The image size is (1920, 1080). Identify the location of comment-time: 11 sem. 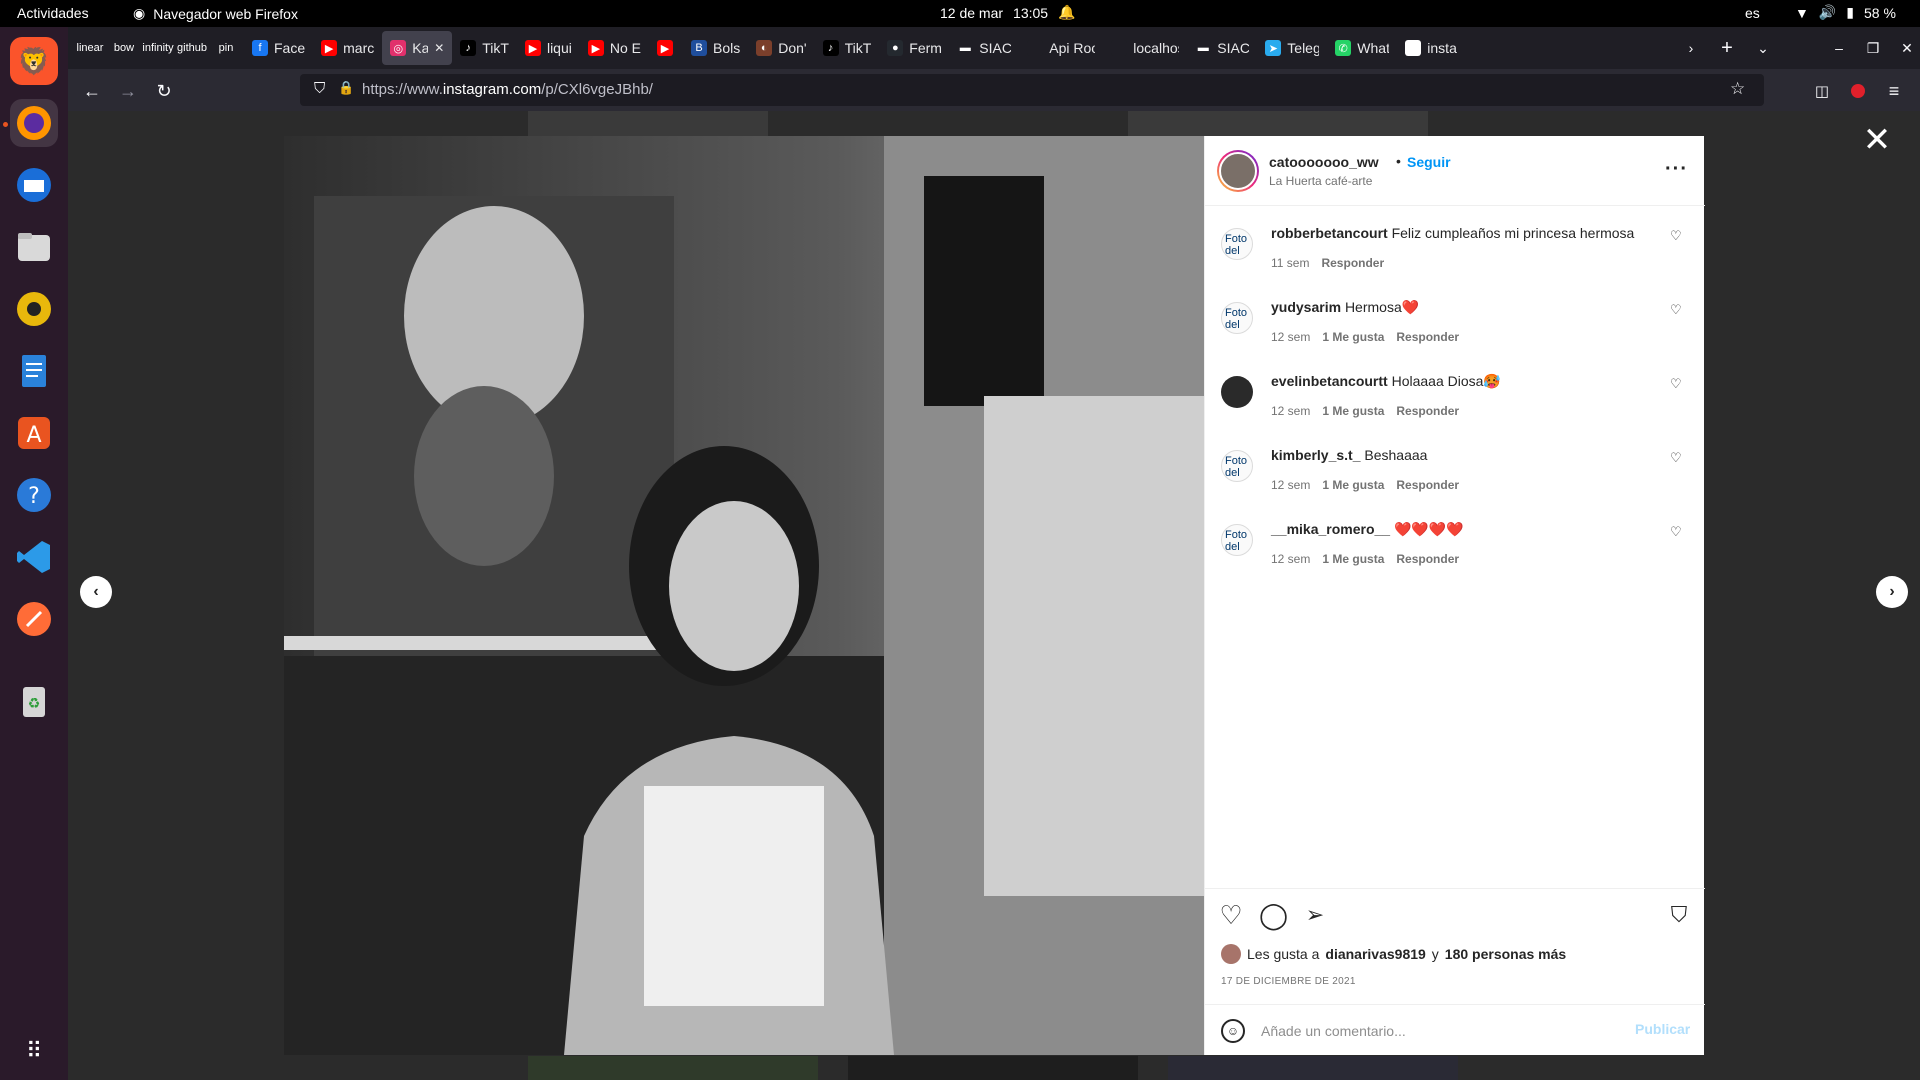
(1290, 263).